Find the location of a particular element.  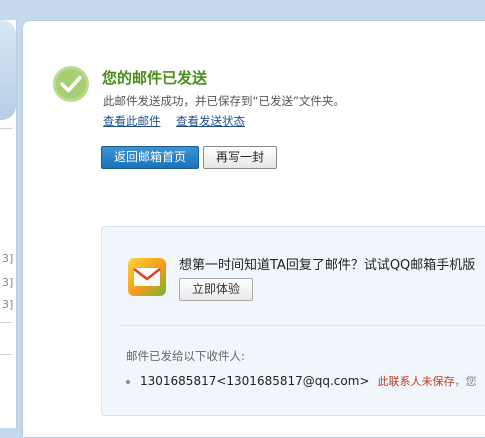

page-title: 您的邮件已发送 is located at coordinates (155, 78).